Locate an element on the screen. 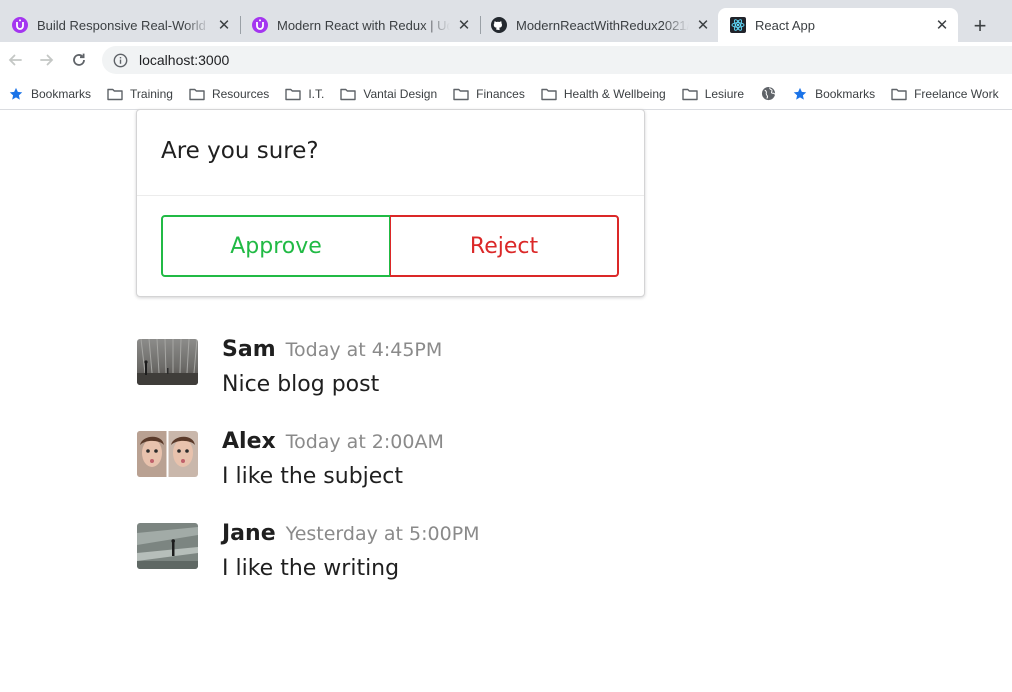 The image size is (1012, 692). forward-button is located at coordinates (47, 60).